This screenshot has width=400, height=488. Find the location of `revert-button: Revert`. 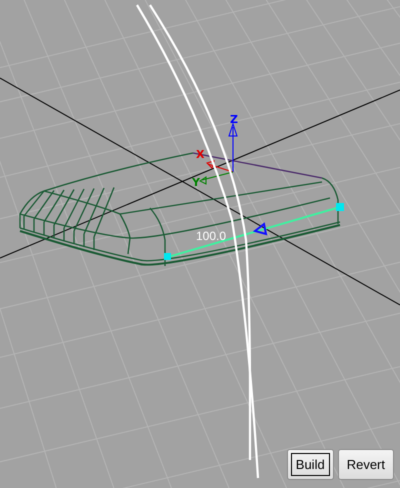

revert-button: Revert is located at coordinates (366, 464).